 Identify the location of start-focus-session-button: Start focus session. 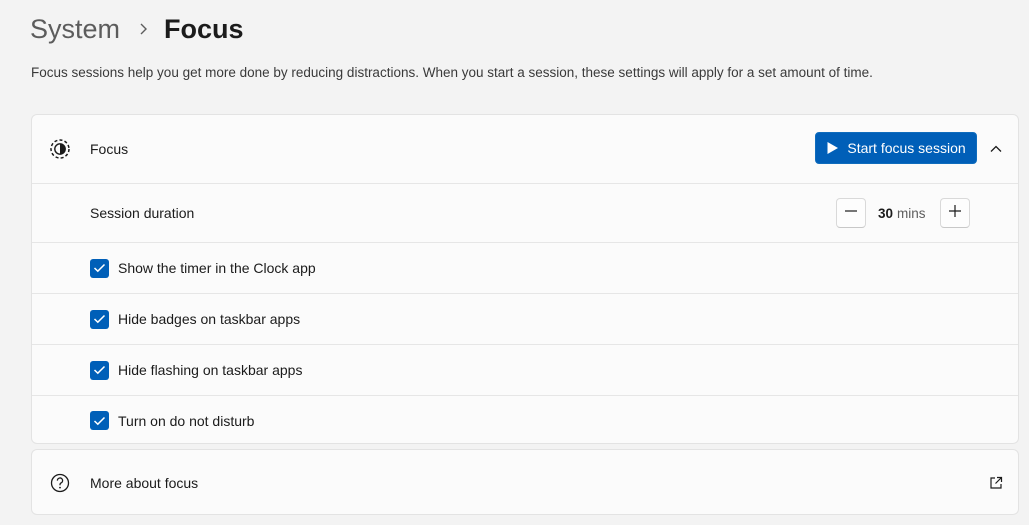
(896, 148).